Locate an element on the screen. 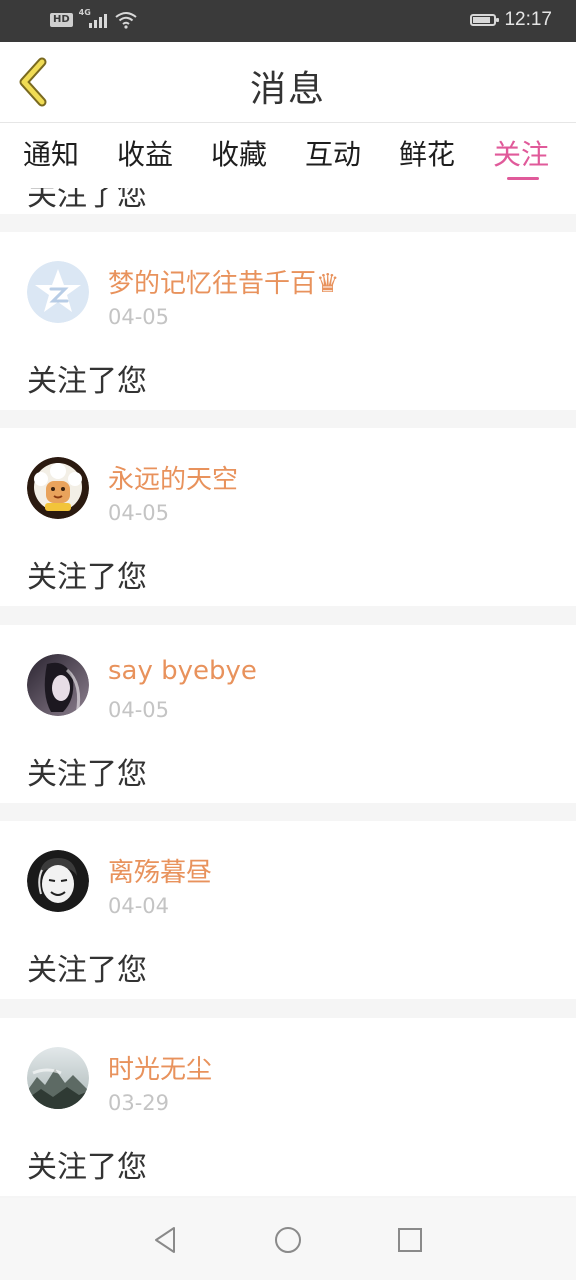  username: 时光无尘 is located at coordinates (160, 1067).